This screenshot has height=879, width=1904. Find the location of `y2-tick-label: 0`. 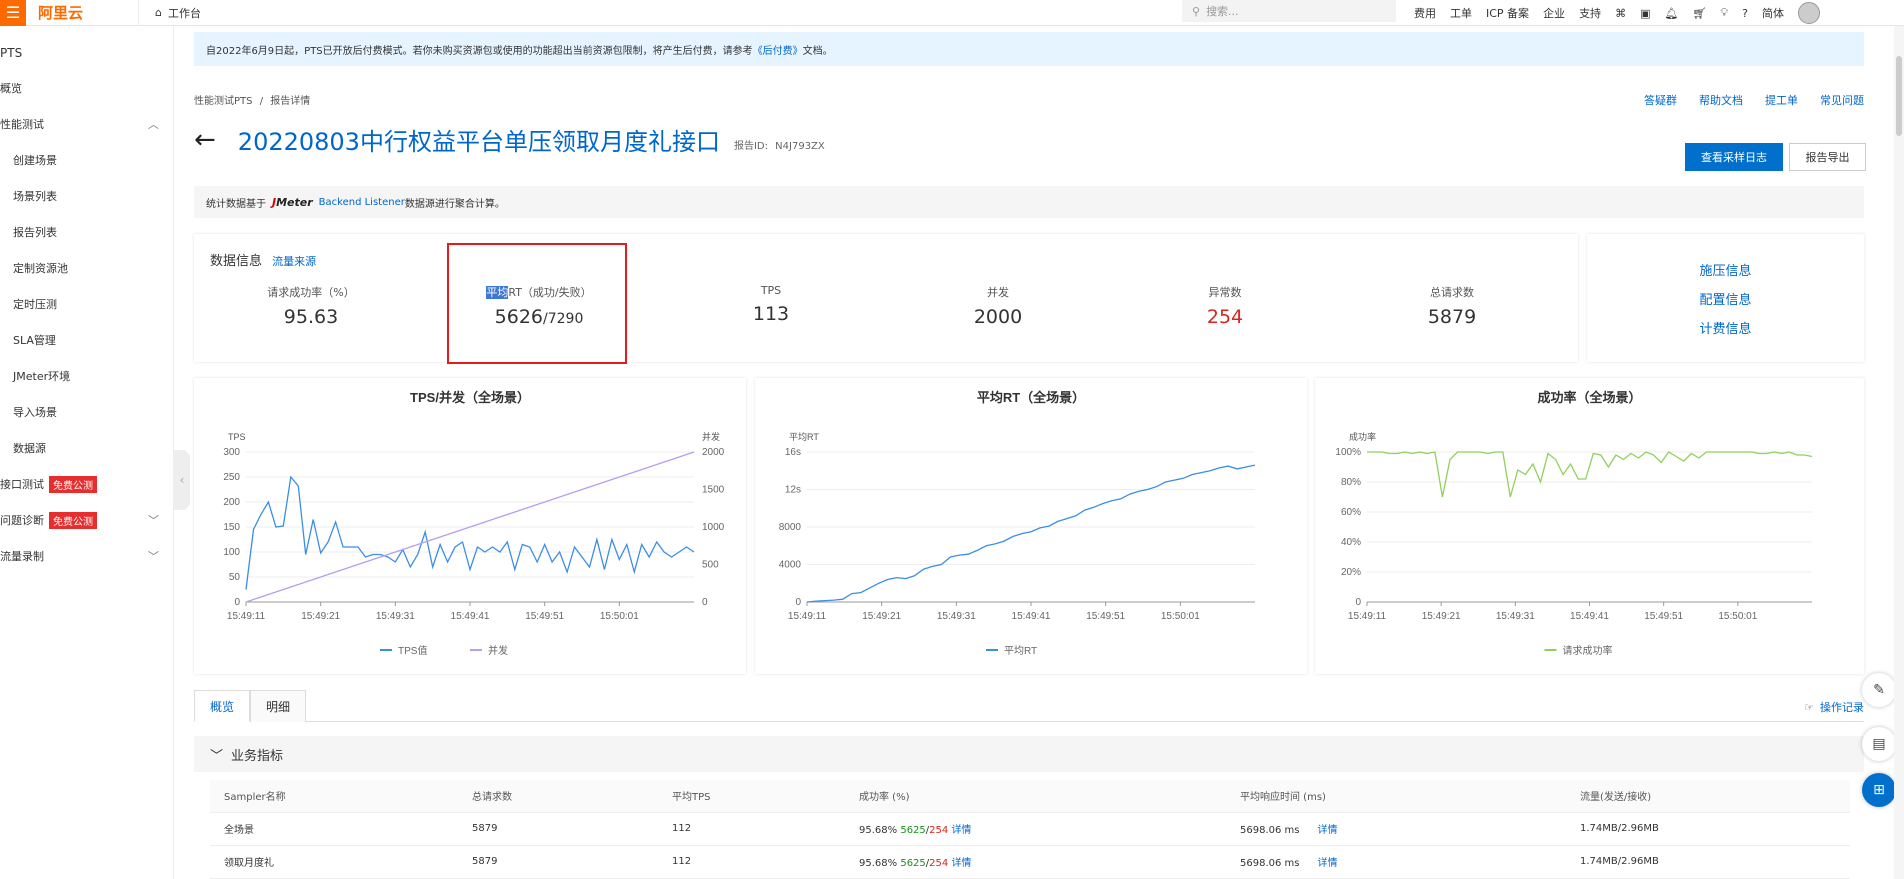

y2-tick-label: 0 is located at coordinates (705, 602).